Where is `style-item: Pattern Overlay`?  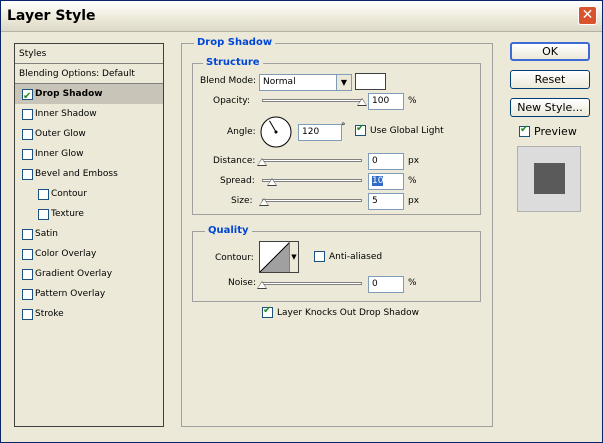
style-item: Pattern Overlay is located at coordinates (89, 294).